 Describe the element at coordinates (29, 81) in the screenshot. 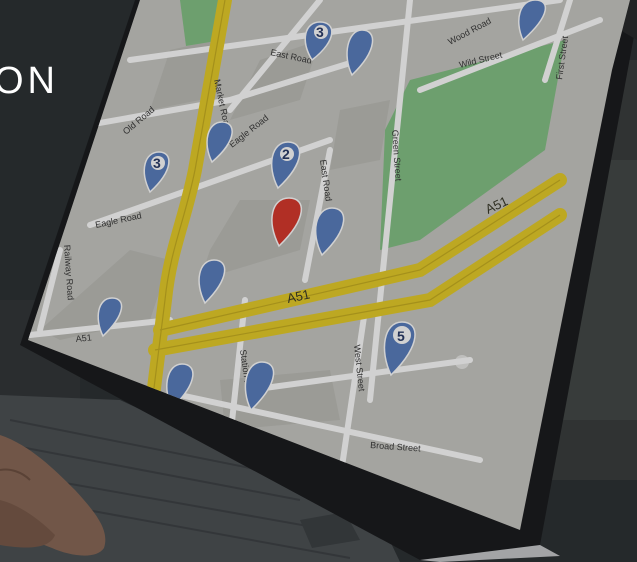

I see `heading-fragment: ON` at that location.